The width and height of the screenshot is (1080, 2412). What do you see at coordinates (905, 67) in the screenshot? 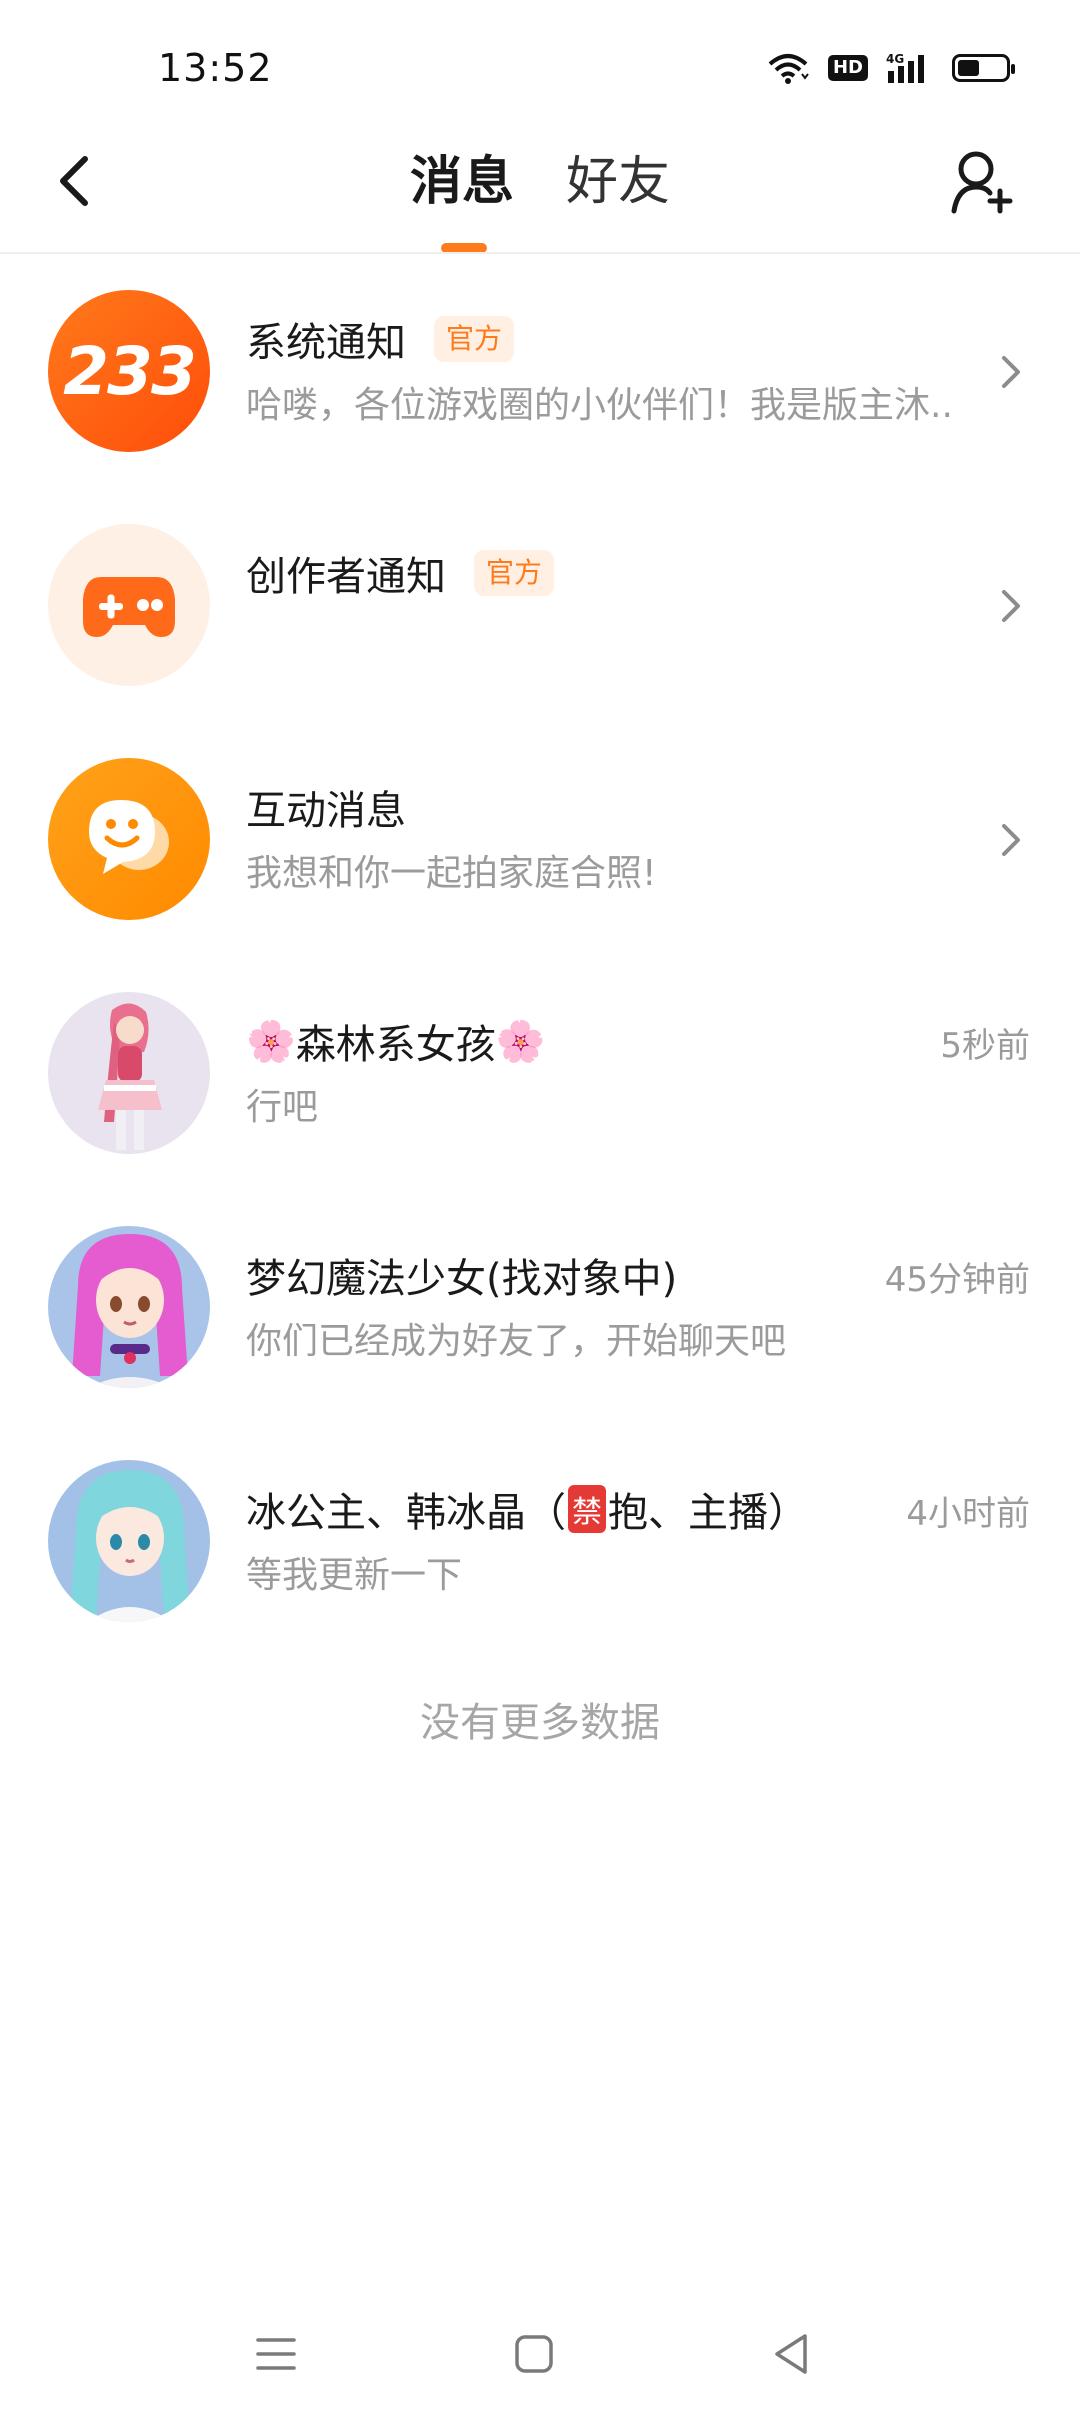
I see `signal-icon: 4G` at bounding box center [905, 67].